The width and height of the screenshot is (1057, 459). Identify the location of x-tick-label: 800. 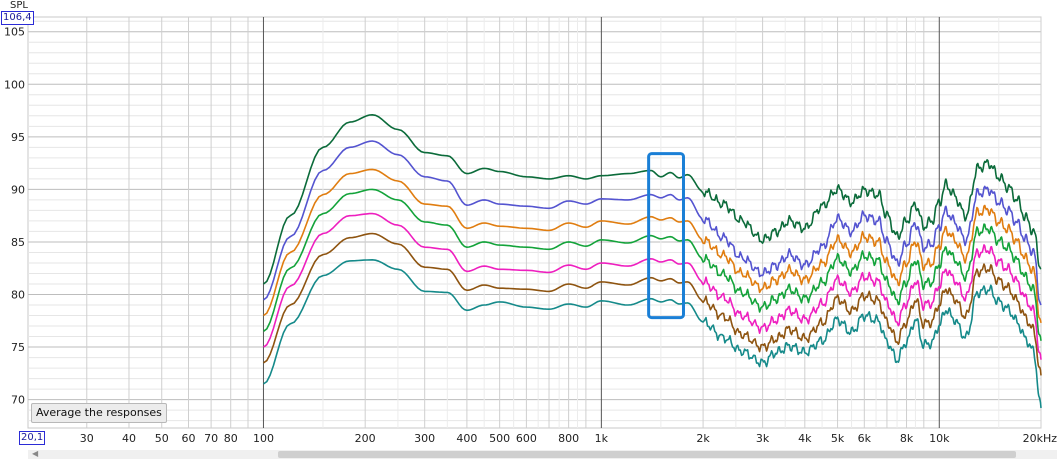
(568, 438).